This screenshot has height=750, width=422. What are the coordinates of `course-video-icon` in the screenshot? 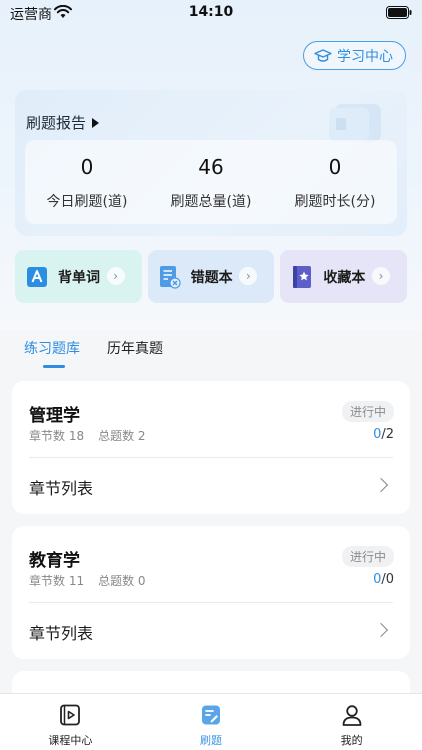 It's located at (70, 715).